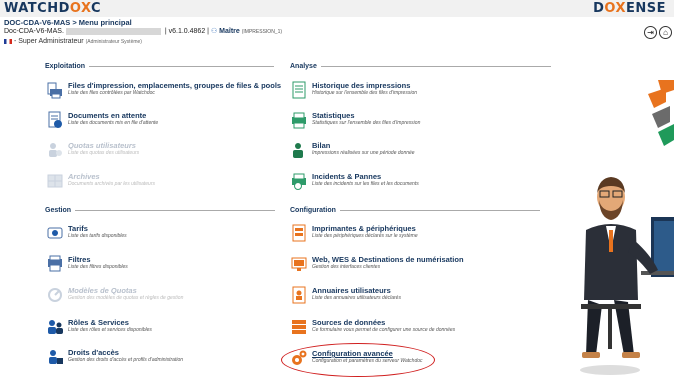 The height and width of the screenshot is (385, 674). What do you see at coordinates (51, 41) in the screenshot?
I see `role-label: Super Administrateur` at bounding box center [51, 41].